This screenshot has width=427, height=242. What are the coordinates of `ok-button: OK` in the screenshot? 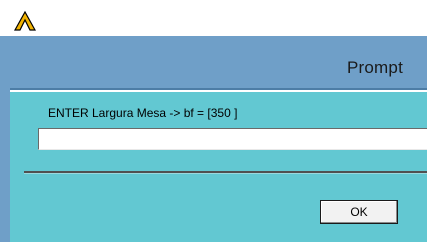 It's located at (359, 212).